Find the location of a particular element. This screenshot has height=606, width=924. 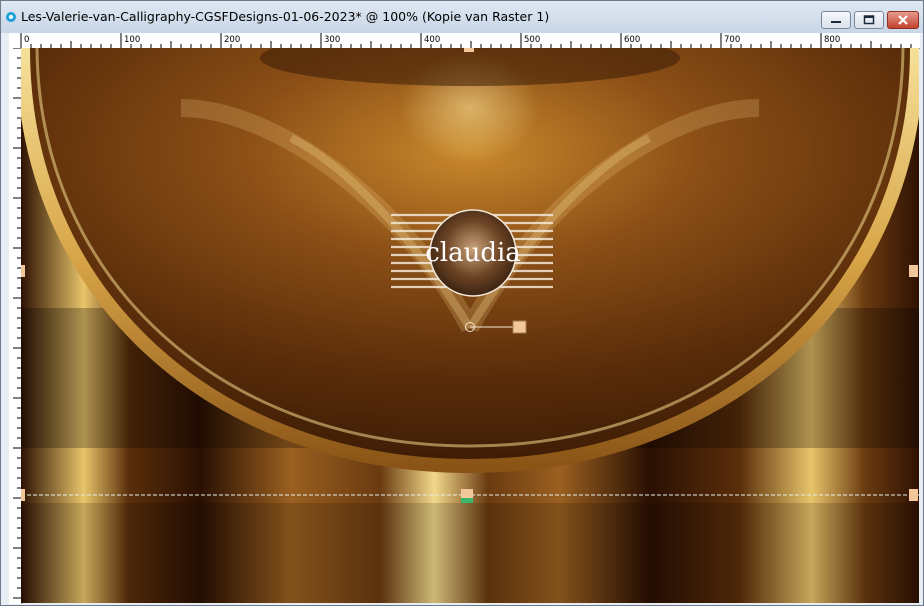

rotation-handle is located at coordinates (519, 327).